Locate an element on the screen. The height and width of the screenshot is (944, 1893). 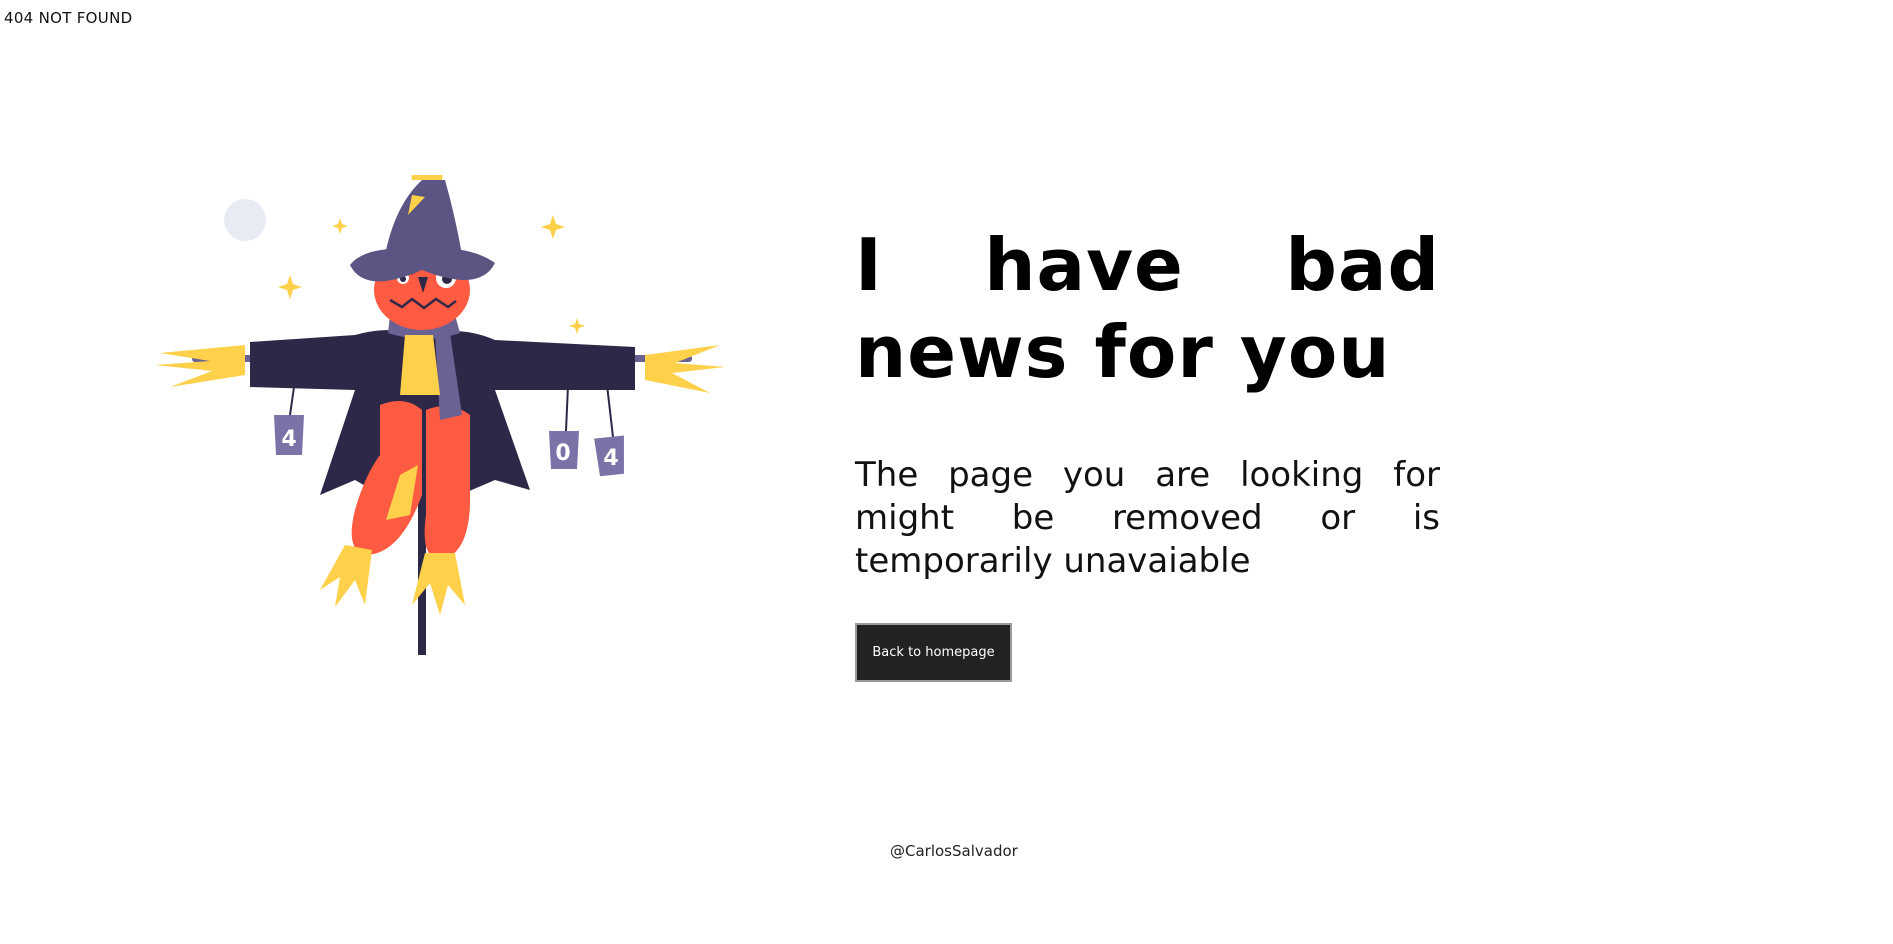
can-label-3: 4 is located at coordinates (610, 458).